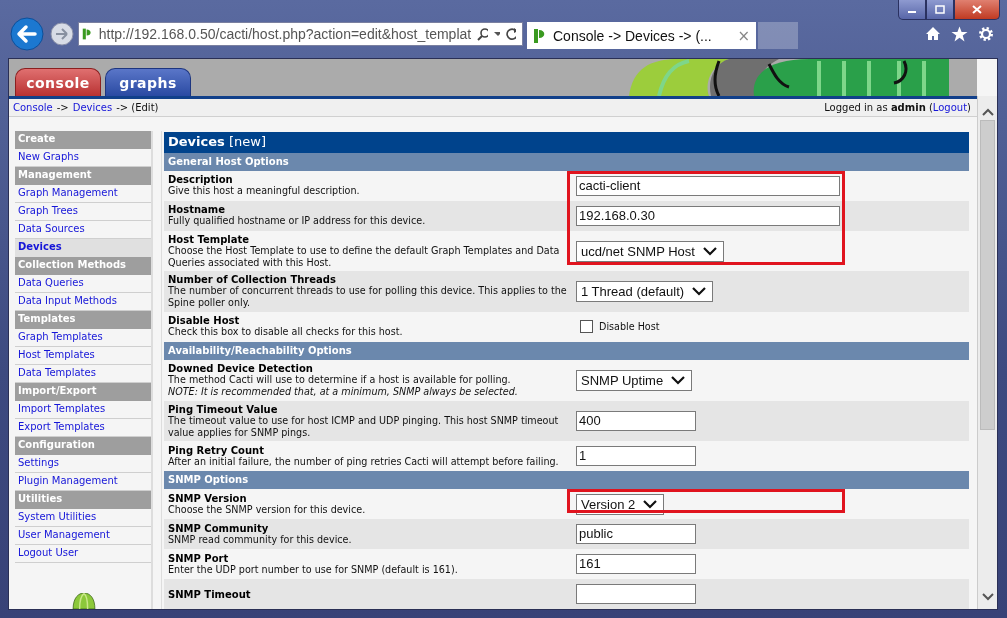 Image resolution: width=1007 pixels, height=618 pixels. I want to click on maximize-icon, so click(940, 9).